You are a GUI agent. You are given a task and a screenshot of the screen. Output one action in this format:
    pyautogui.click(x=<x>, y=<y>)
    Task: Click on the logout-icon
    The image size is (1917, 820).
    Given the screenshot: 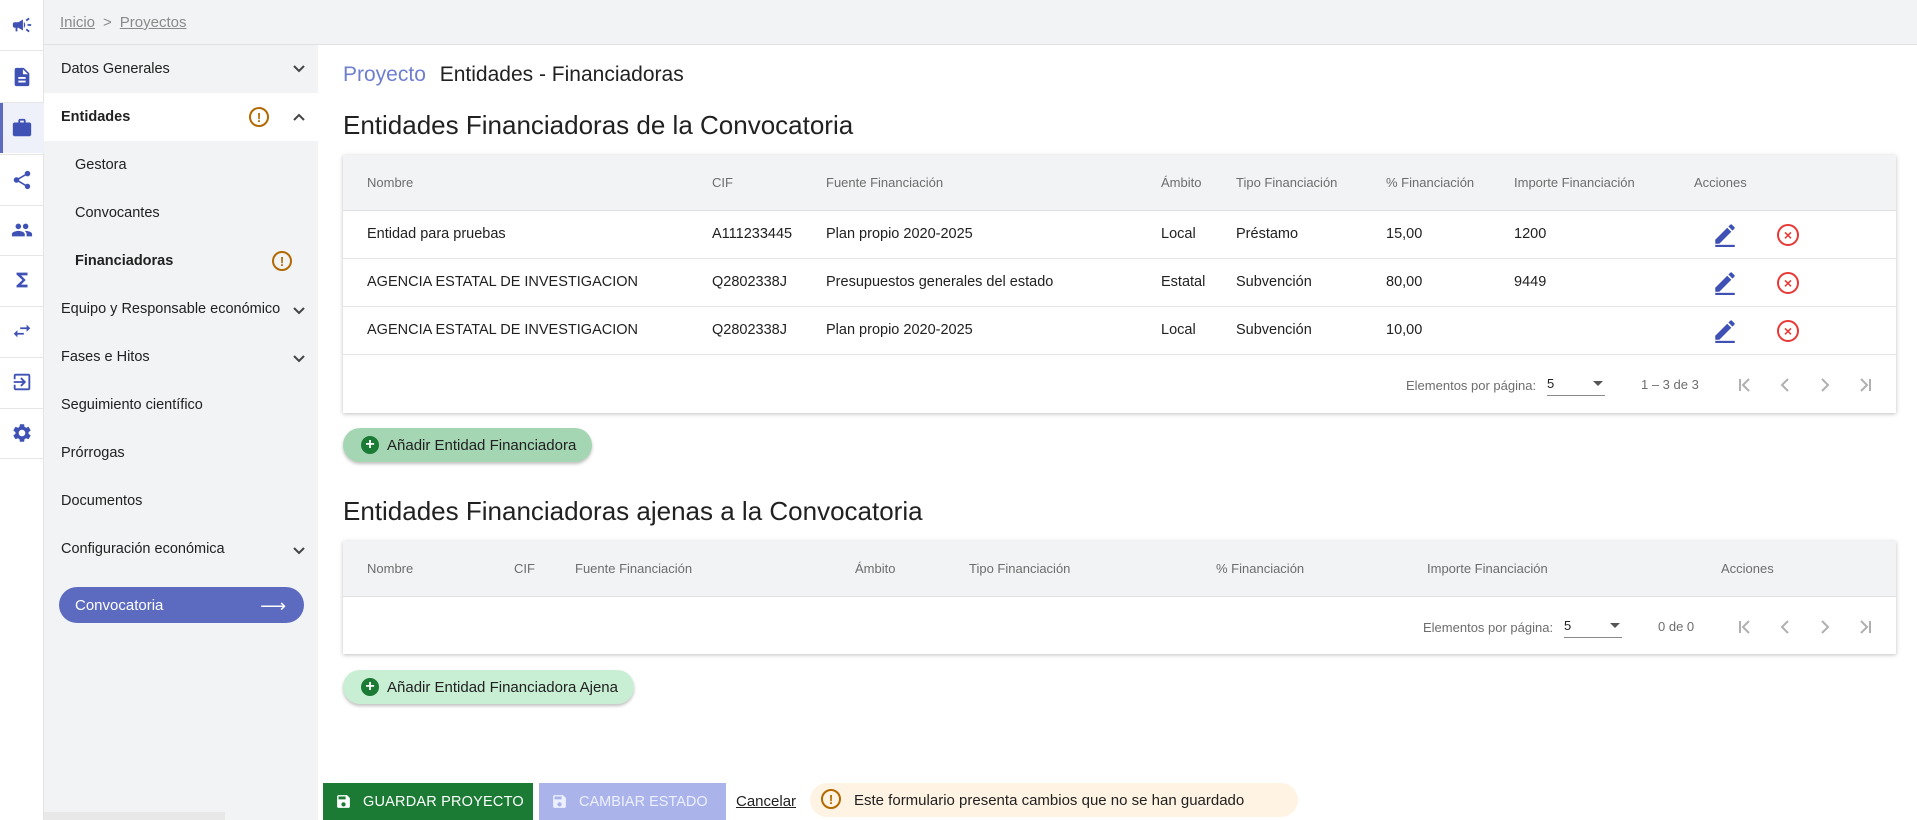 What is the action you would take?
    pyautogui.click(x=22, y=382)
    